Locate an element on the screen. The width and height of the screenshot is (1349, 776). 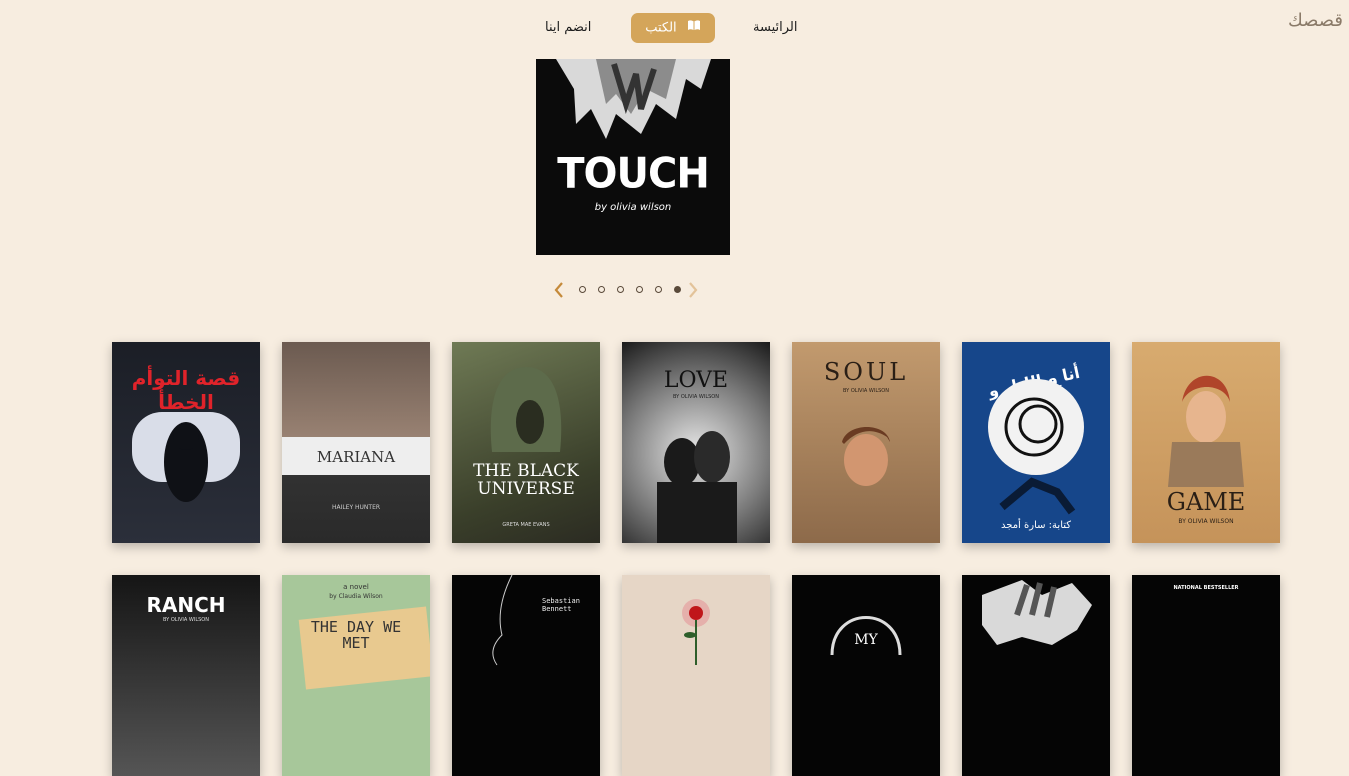
book-card: THE BLACK UNIVERSE GRETA MAE EVANS is located at coordinates (526, 442).